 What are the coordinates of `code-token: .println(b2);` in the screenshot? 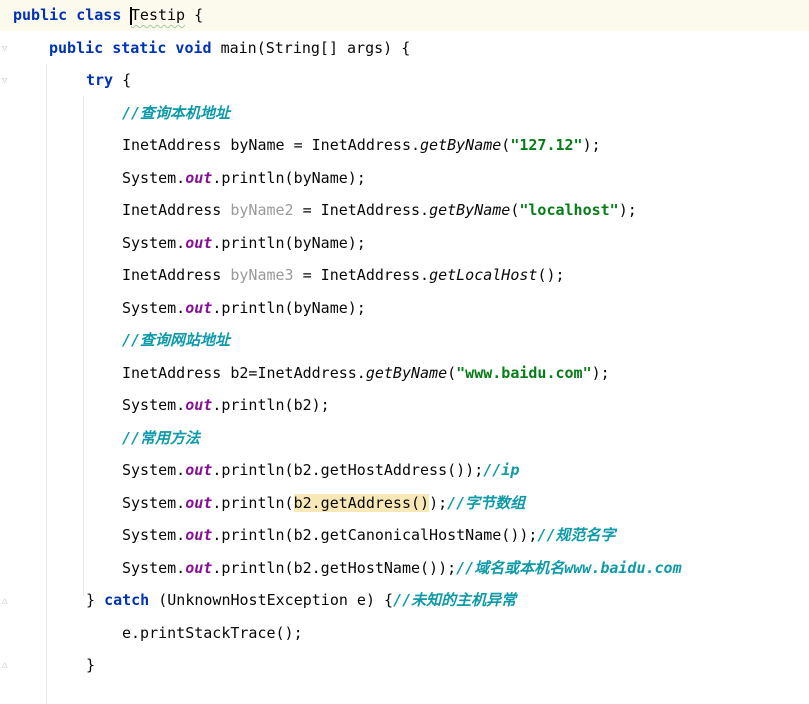 It's located at (271, 405).